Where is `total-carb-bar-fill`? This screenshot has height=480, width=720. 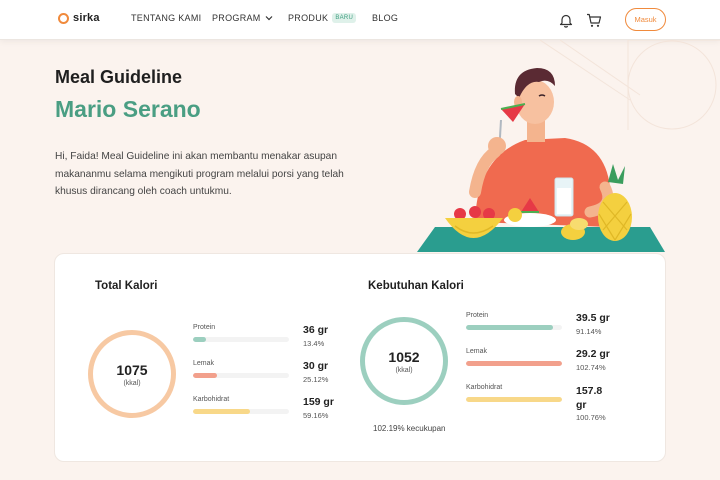
total-carb-bar-fill is located at coordinates (221, 411).